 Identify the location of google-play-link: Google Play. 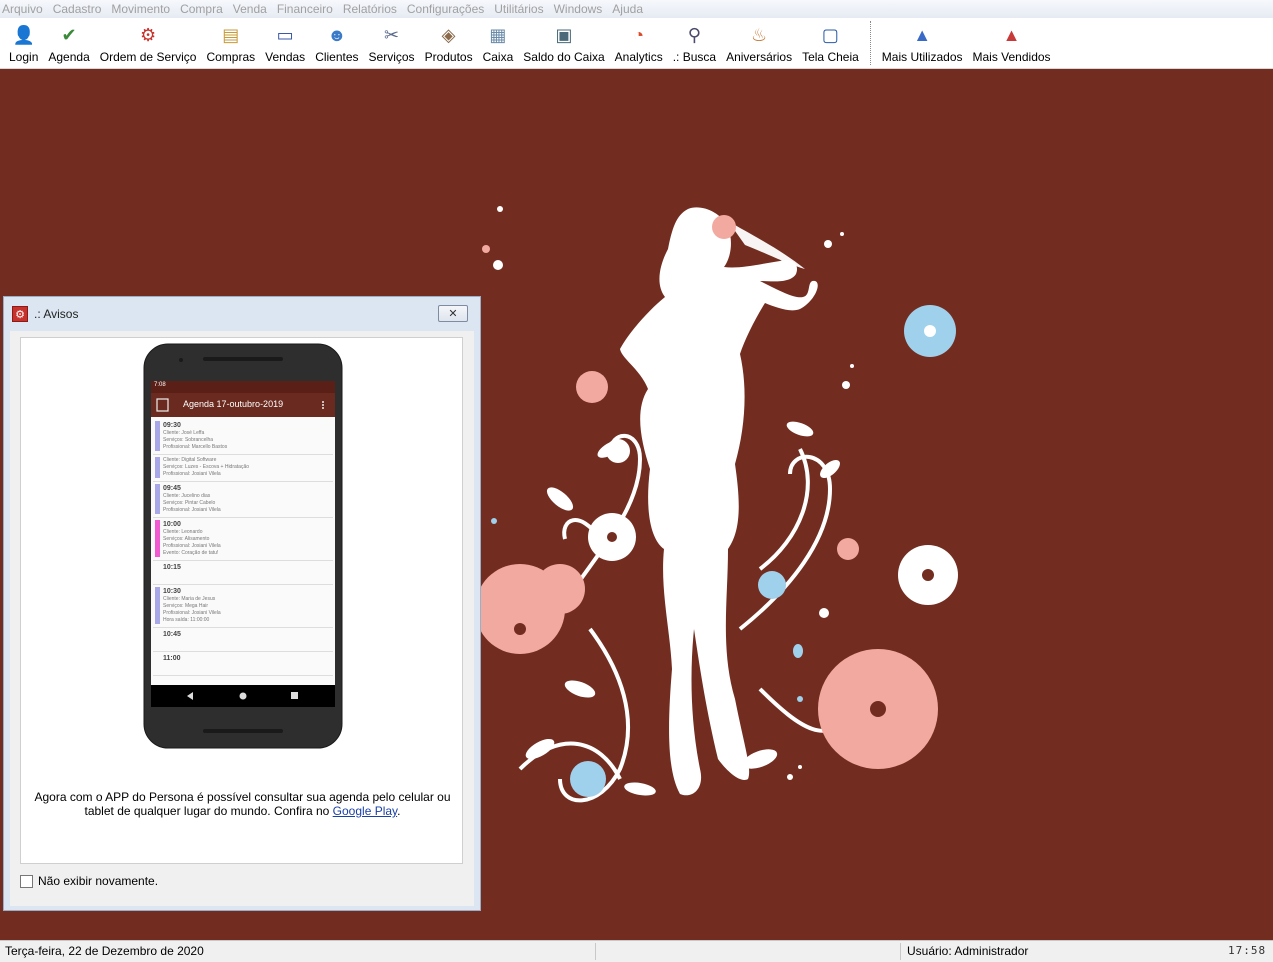
(365, 811).